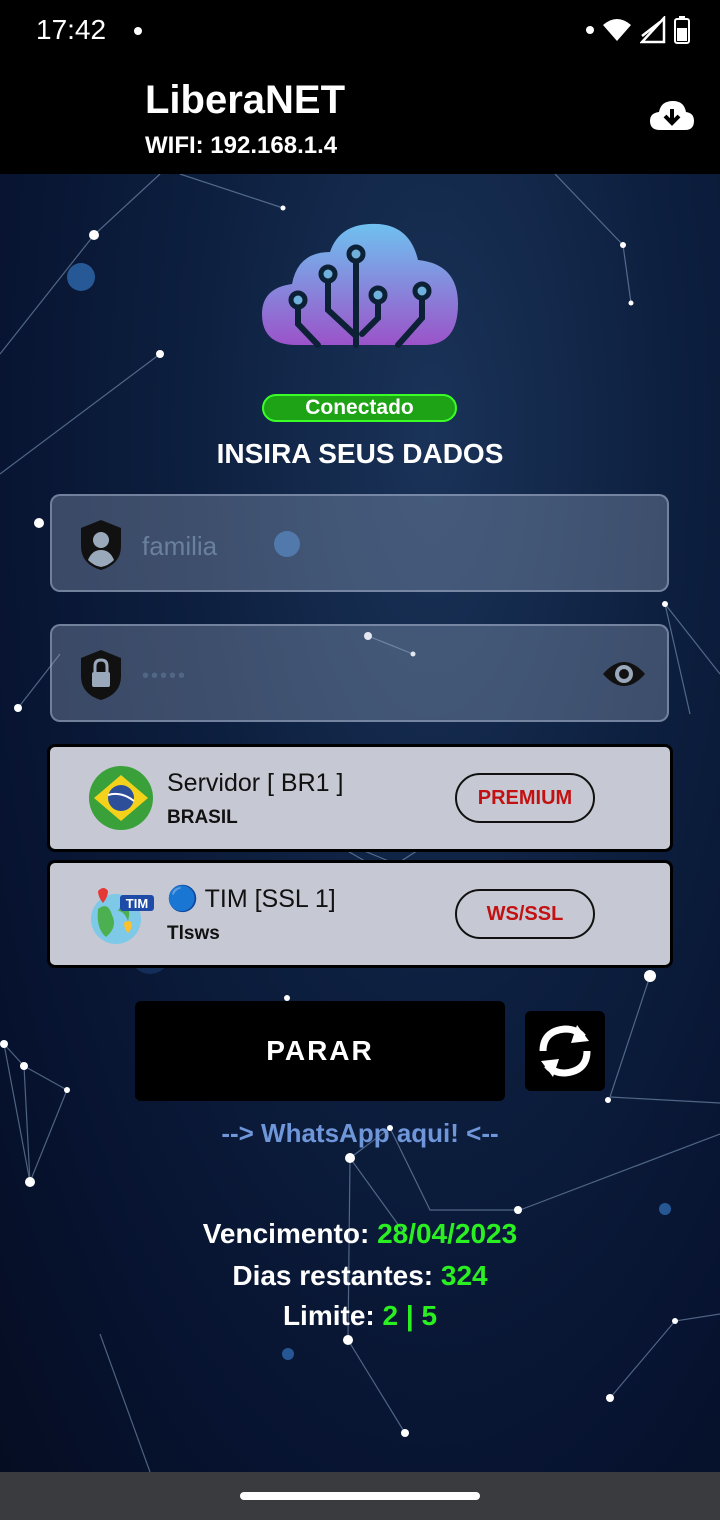  What do you see at coordinates (202, 817) in the screenshot?
I see `server-country: BRASIL` at bounding box center [202, 817].